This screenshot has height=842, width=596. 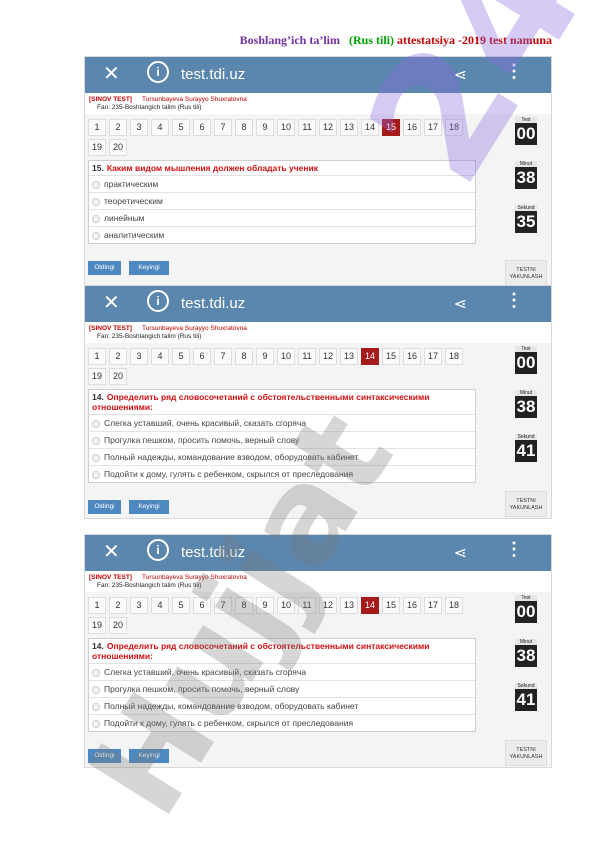 What do you see at coordinates (282, 218) in the screenshot?
I see `answer-option: линейным` at bounding box center [282, 218].